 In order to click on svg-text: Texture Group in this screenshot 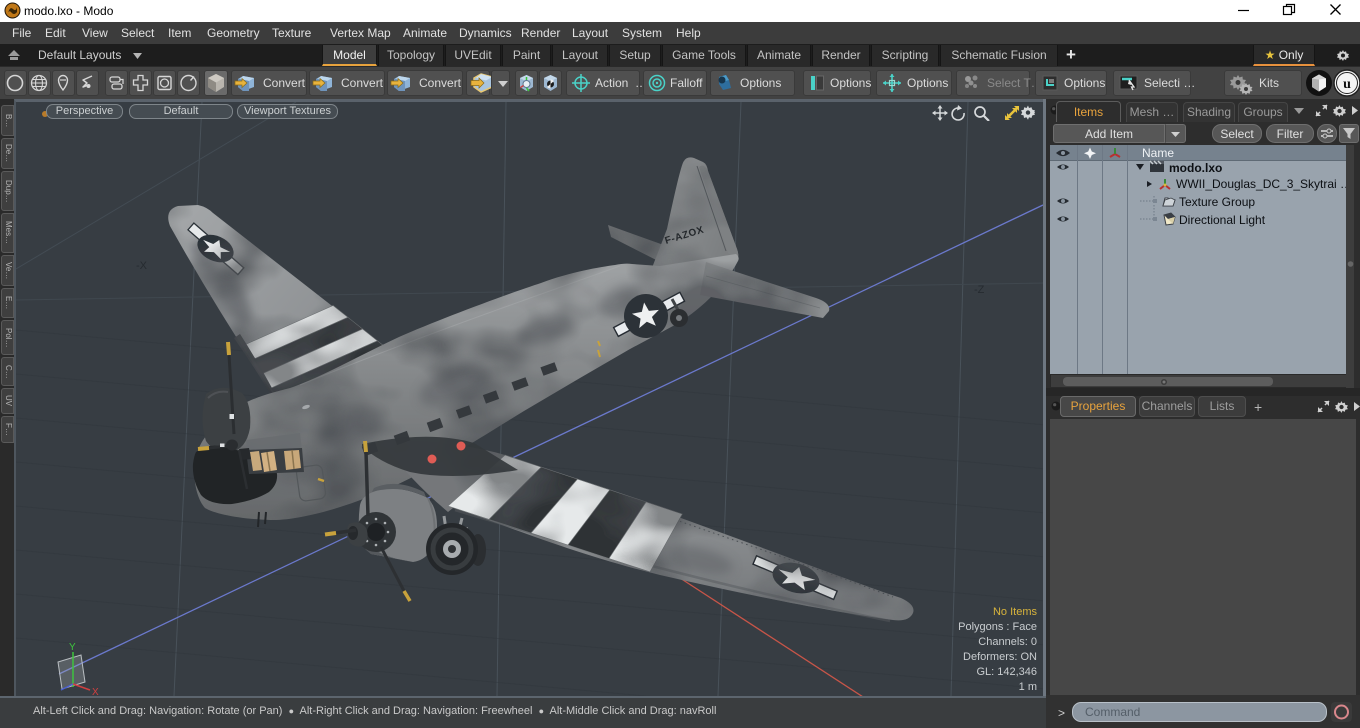, I will do `click(1217, 202)`.